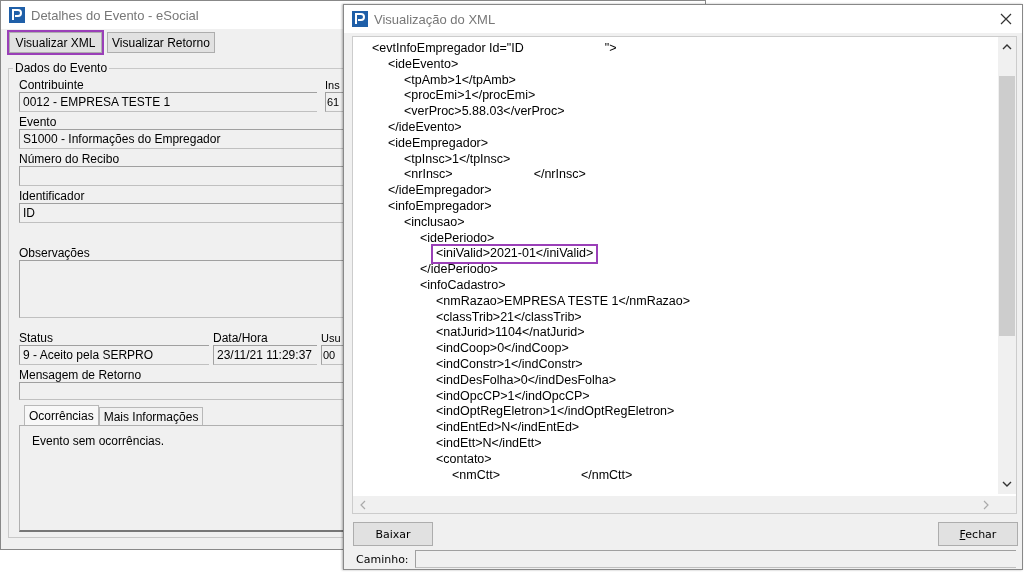 Image resolution: width=1026 pixels, height=573 pixels. What do you see at coordinates (563, 301) in the screenshot?
I see `xml-line: <nmRazao>EMPRESA TESTE 1</nmRazao>` at bounding box center [563, 301].